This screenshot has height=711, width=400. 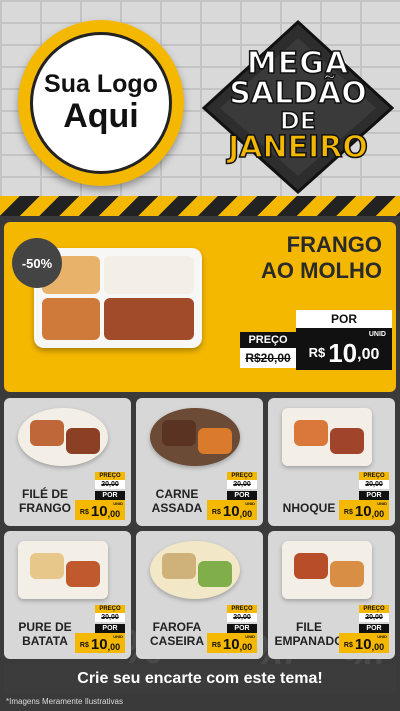 I want to click on discount-badge: -50%, so click(x=37, y=263).